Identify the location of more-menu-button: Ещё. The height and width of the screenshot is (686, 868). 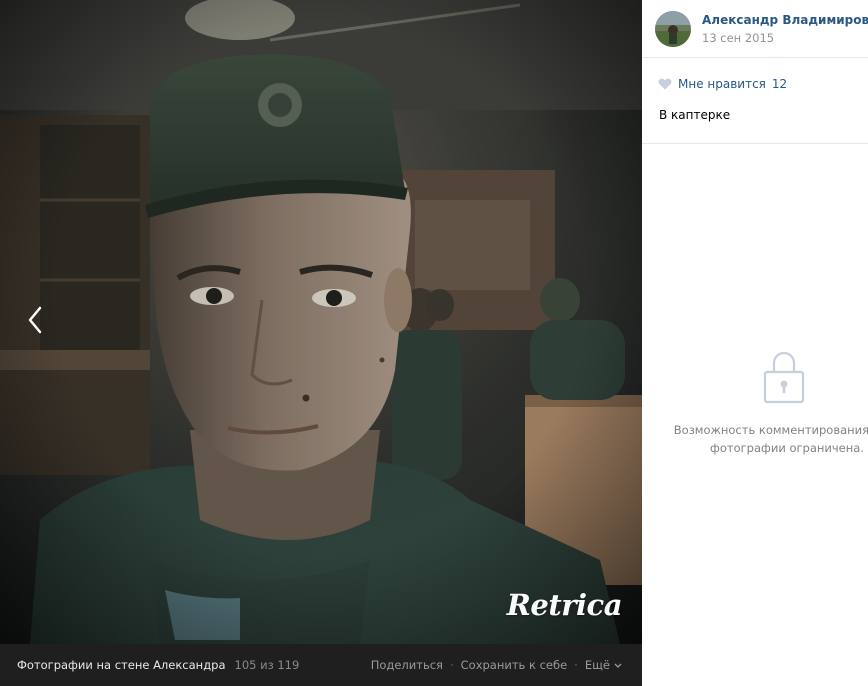
(603, 665).